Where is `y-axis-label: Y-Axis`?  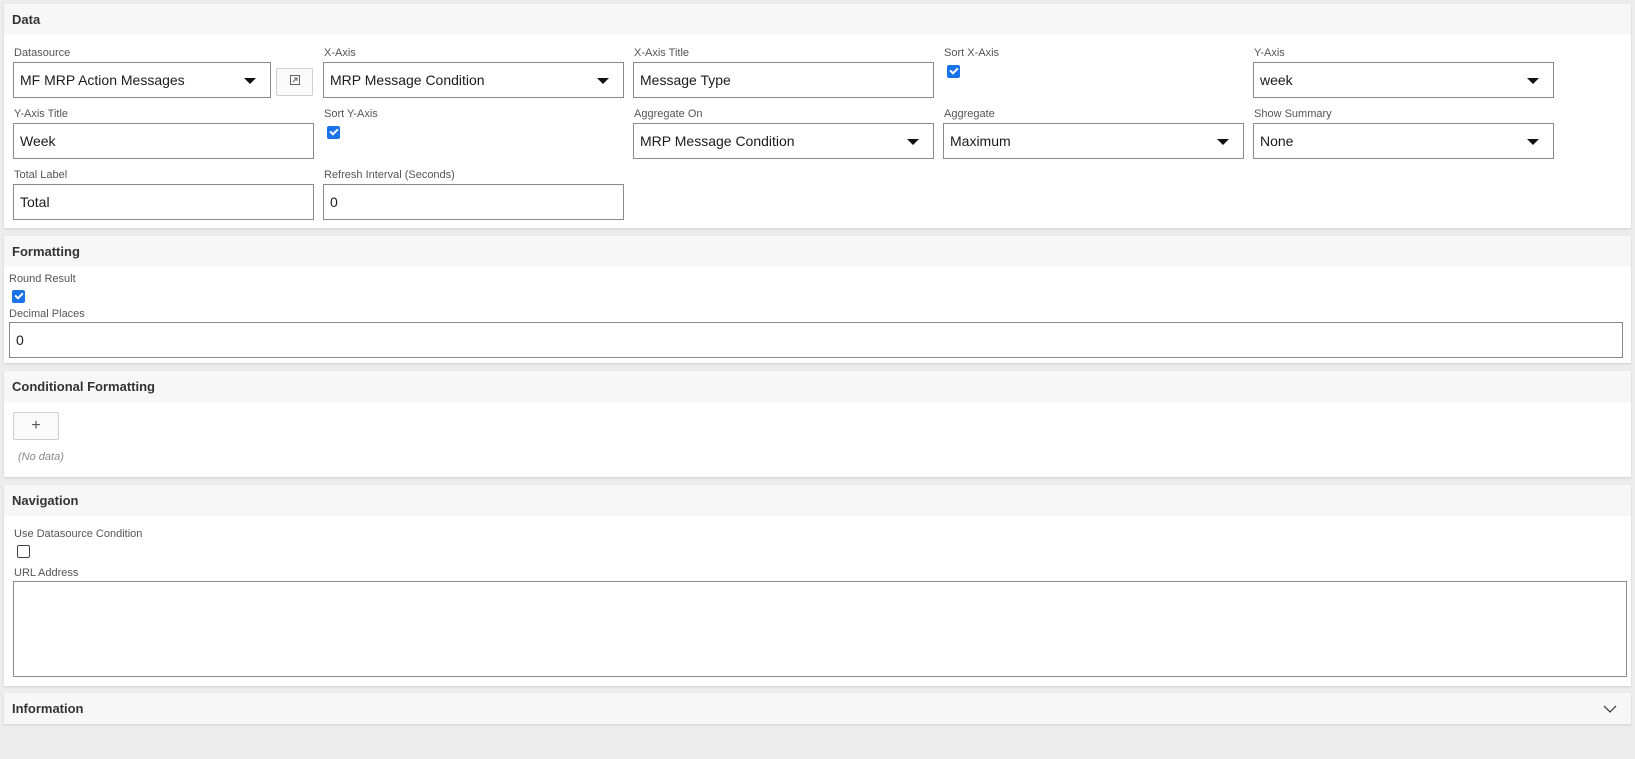 y-axis-label: Y-Axis is located at coordinates (1269, 53).